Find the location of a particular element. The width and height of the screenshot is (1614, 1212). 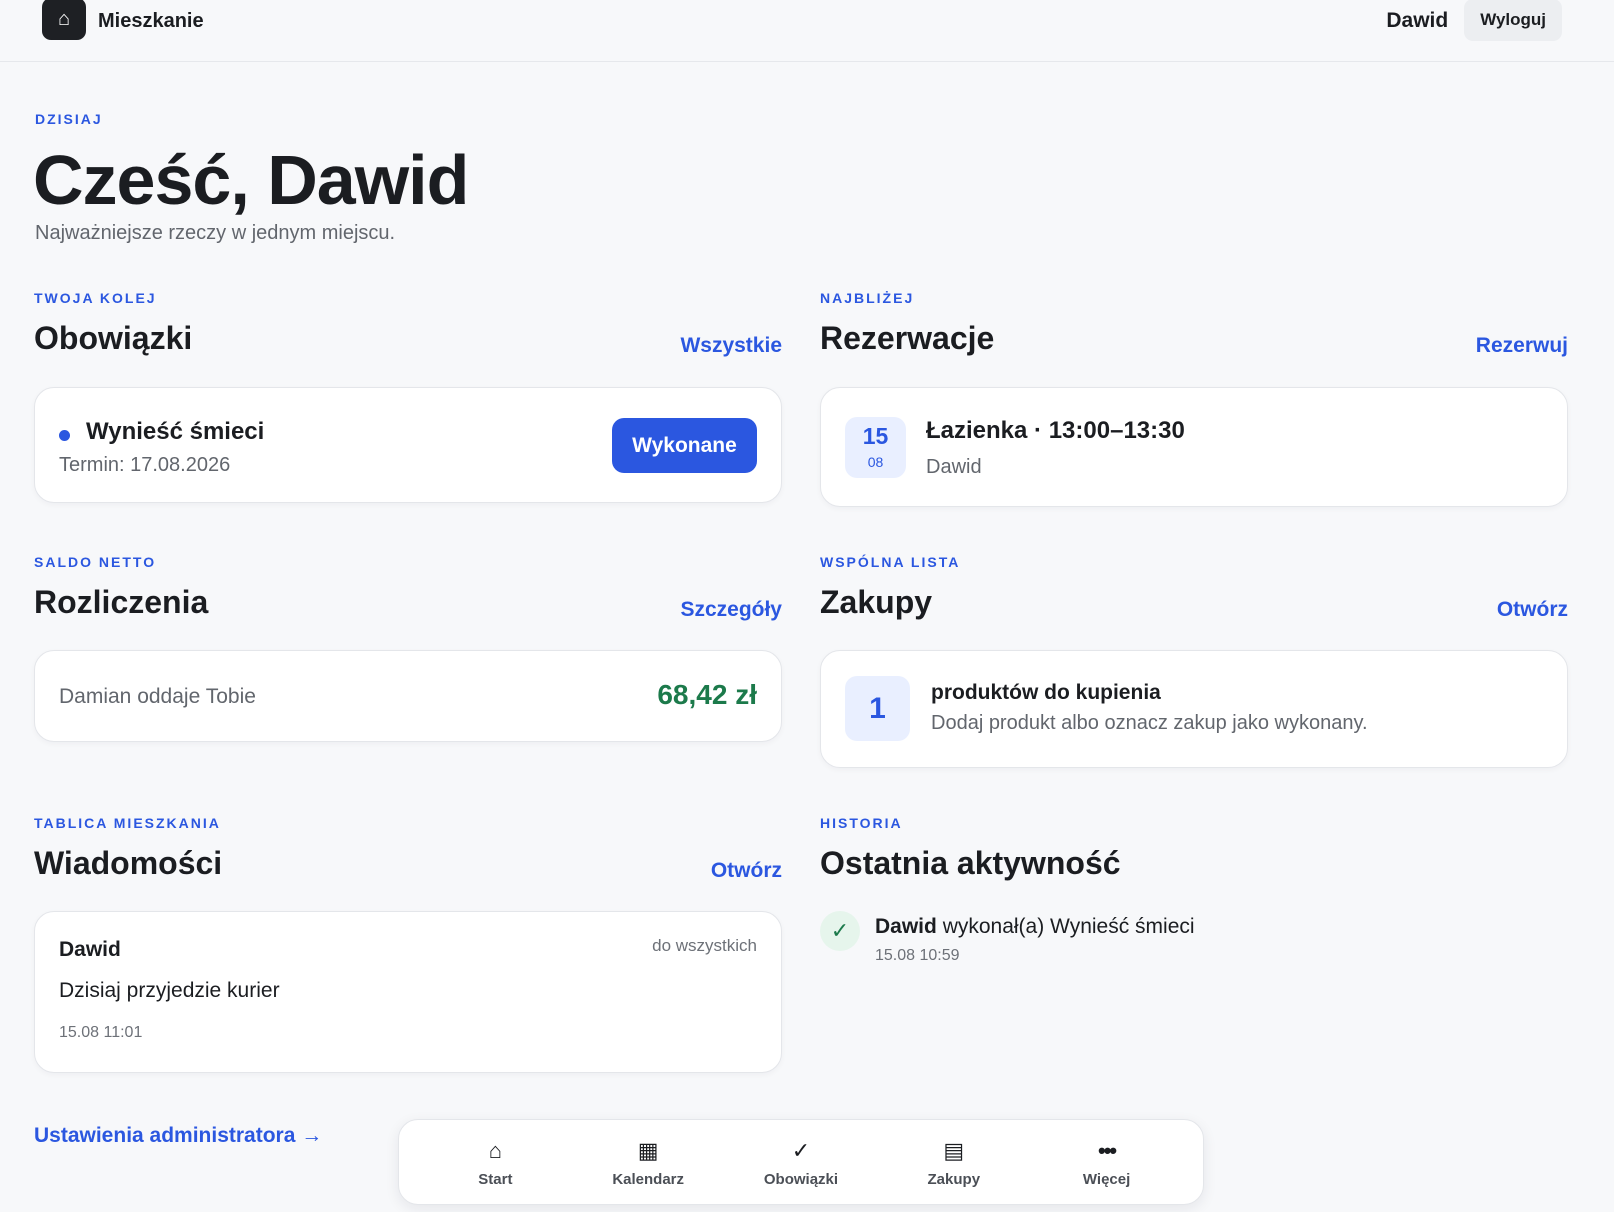

mark-done-button: Wykonane is located at coordinates (684, 445).